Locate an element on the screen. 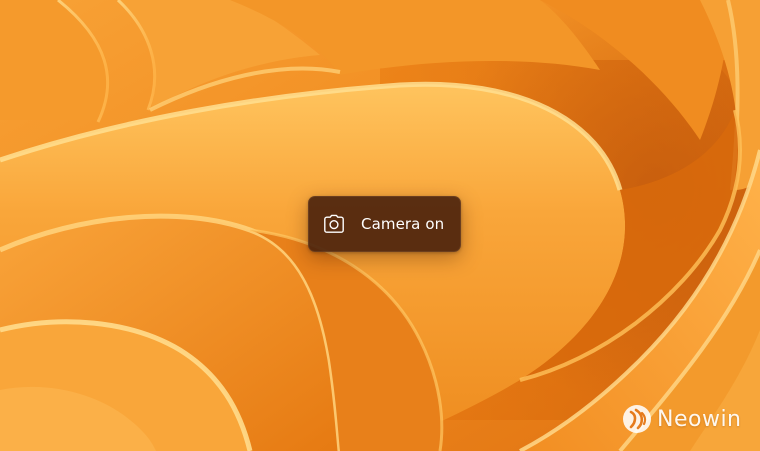  camera-status-flyout: Camera on is located at coordinates (384, 224).